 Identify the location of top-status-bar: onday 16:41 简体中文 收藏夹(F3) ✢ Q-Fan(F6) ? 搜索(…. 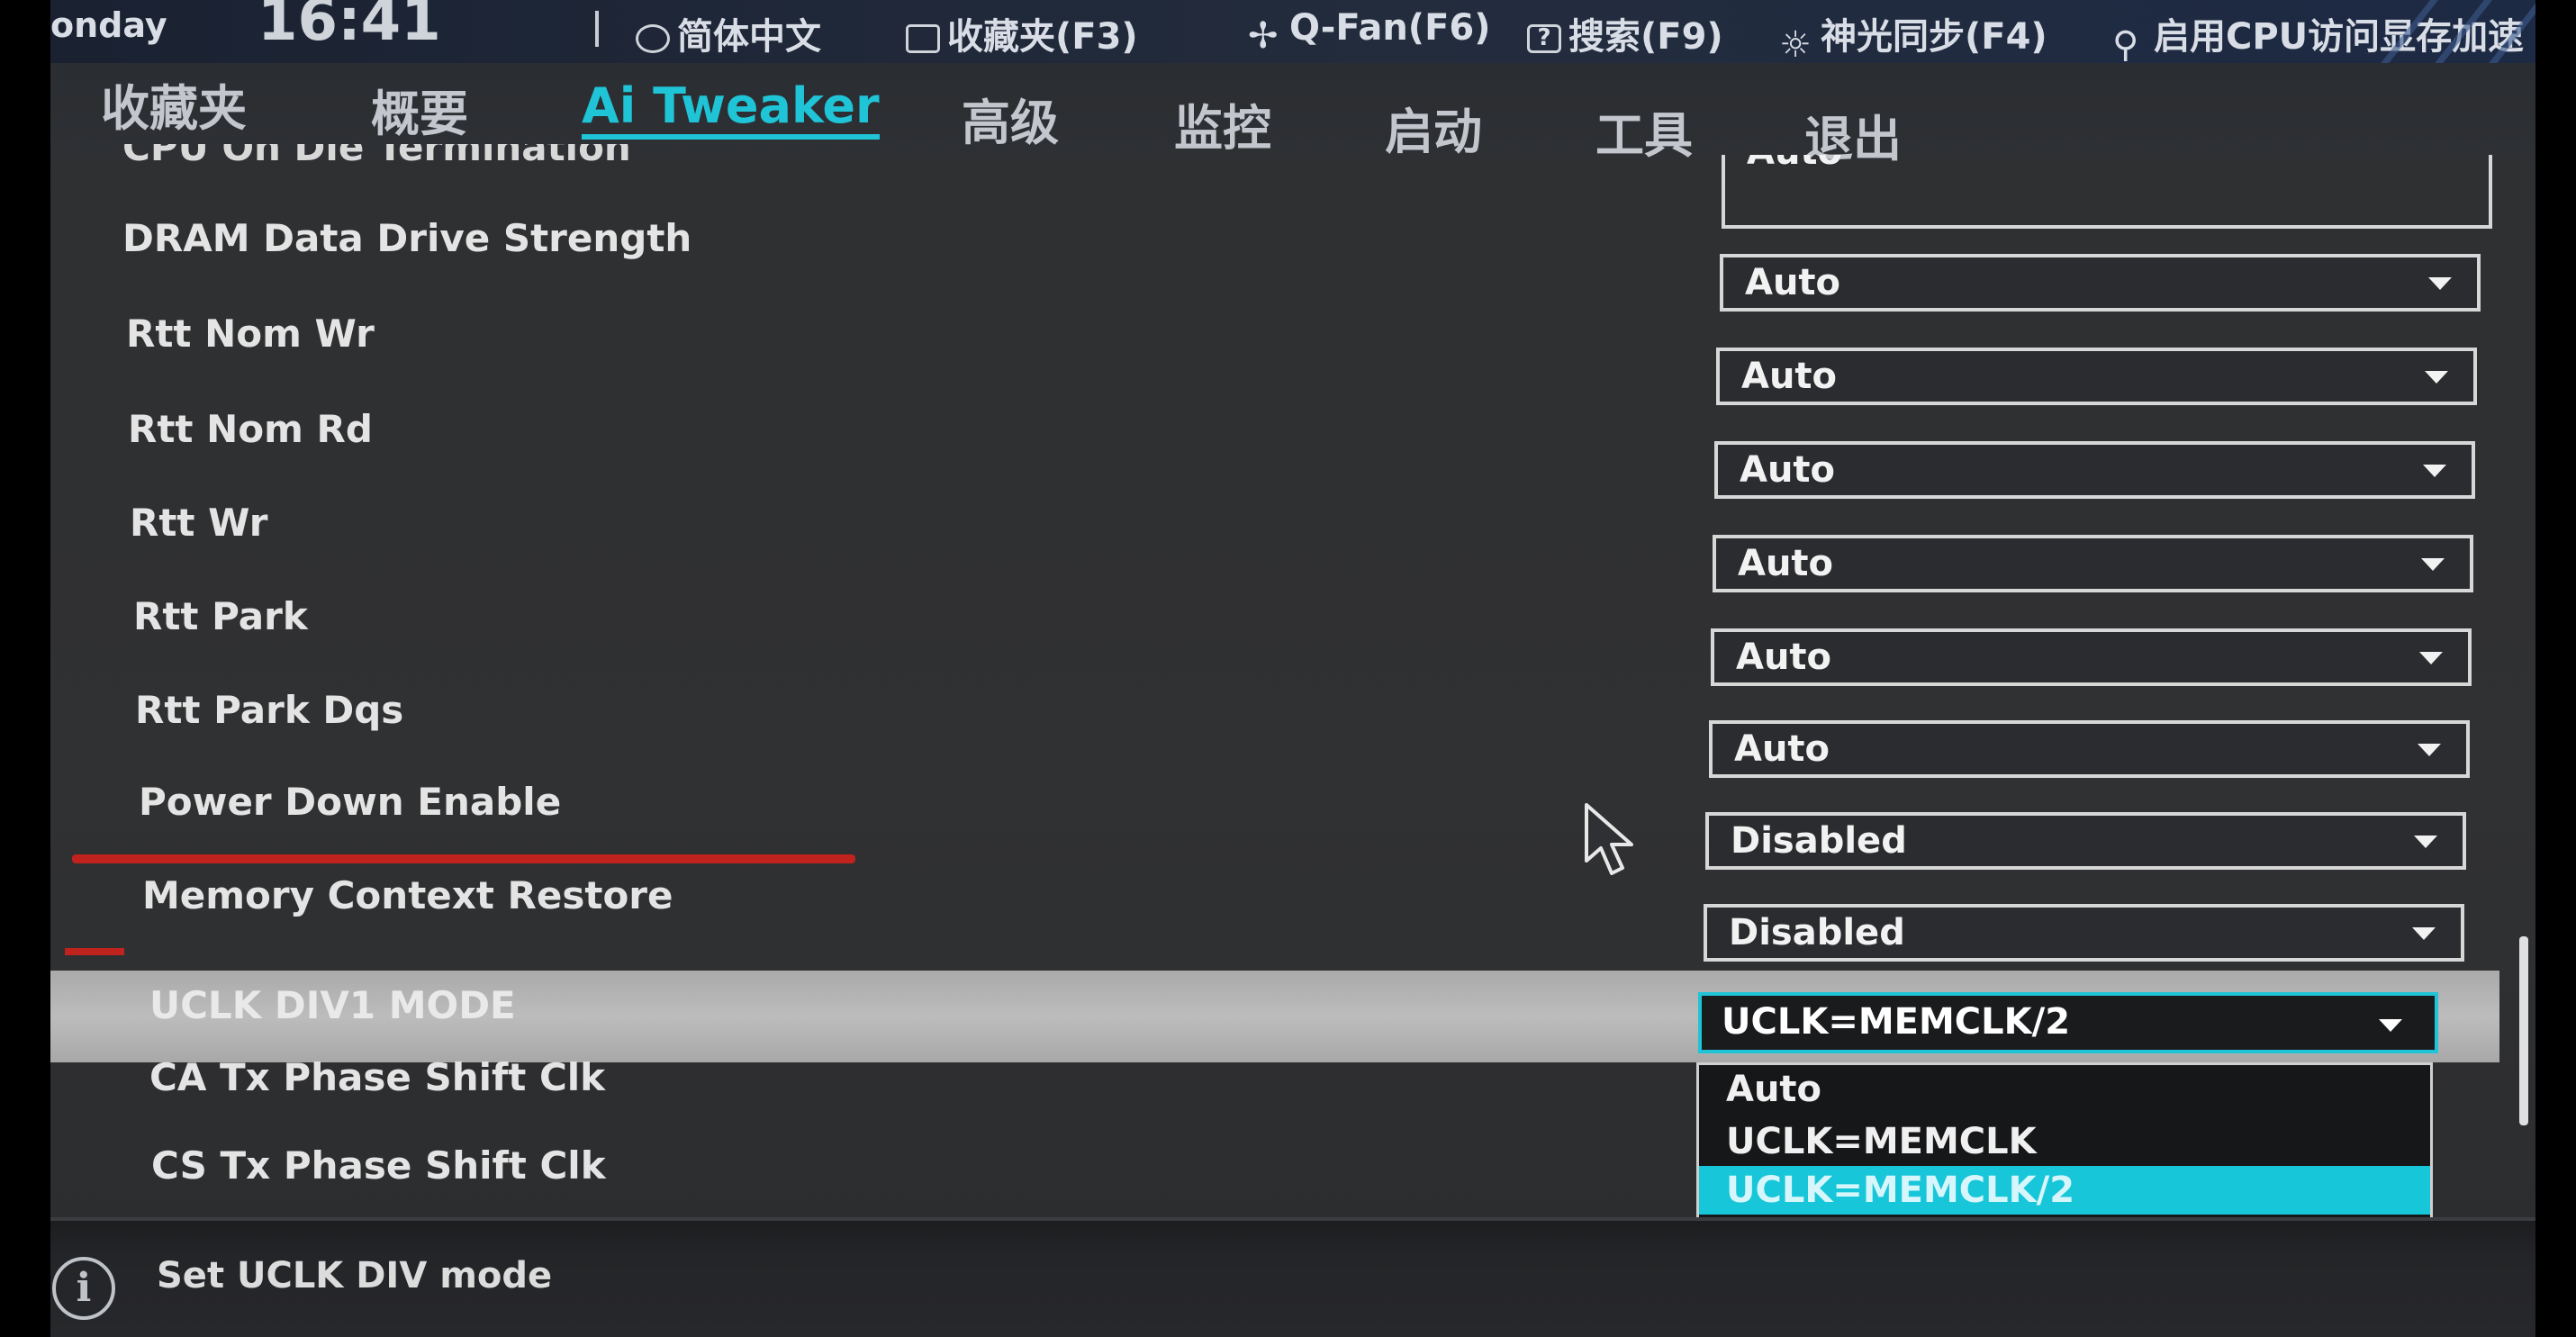
(1292, 49).